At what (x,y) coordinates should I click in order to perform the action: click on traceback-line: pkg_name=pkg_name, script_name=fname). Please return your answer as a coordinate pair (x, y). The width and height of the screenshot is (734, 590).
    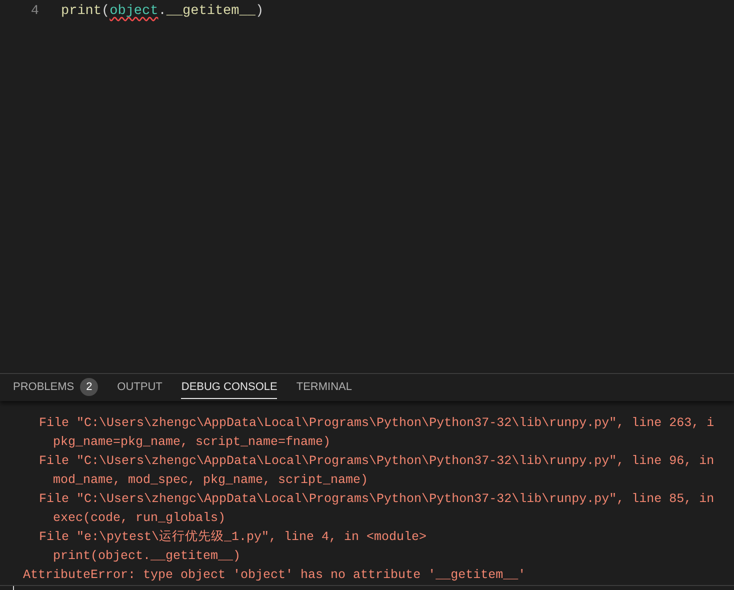
    Looking at the image, I should click on (192, 442).